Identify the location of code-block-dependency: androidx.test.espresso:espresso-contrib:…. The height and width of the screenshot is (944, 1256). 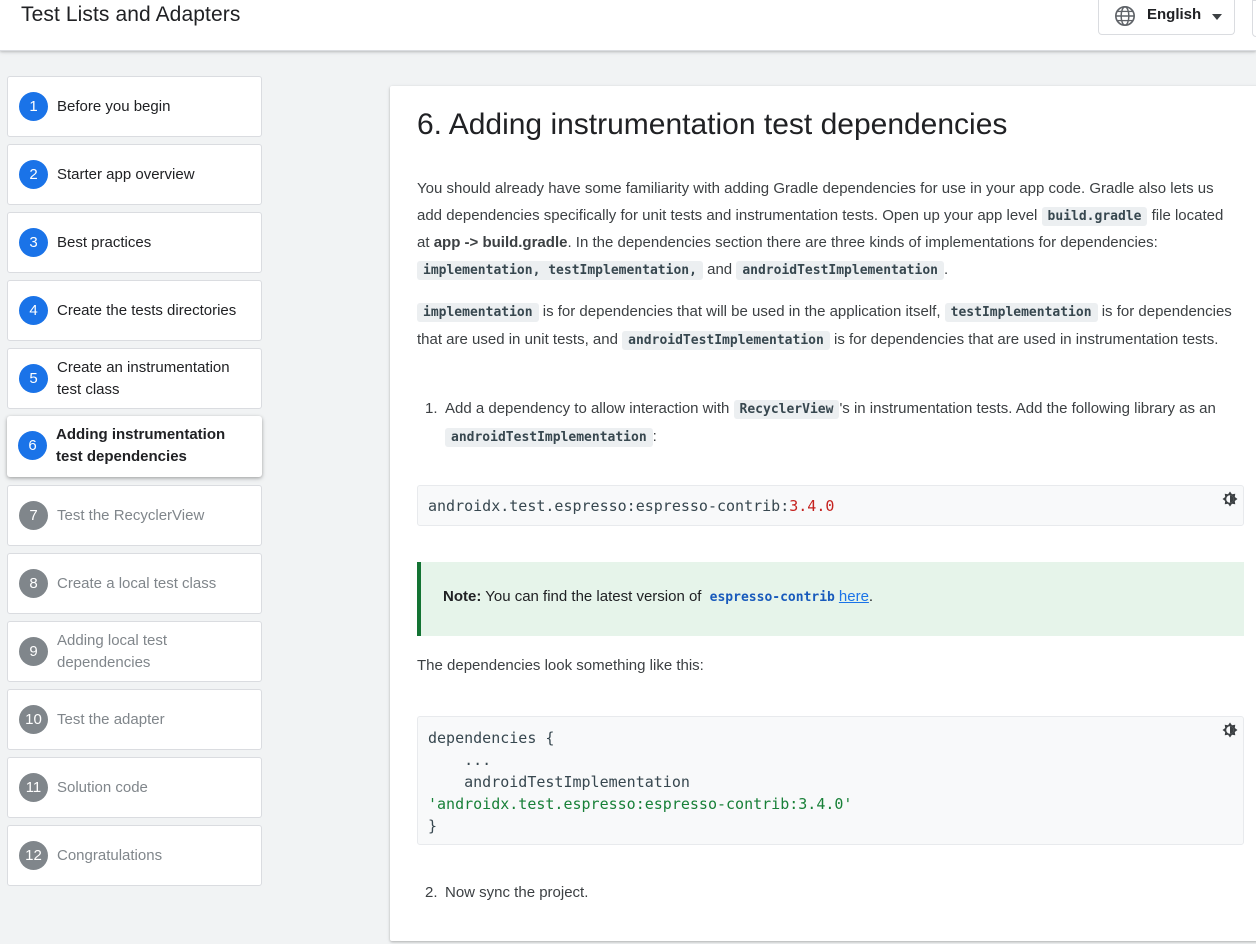
(830, 505).